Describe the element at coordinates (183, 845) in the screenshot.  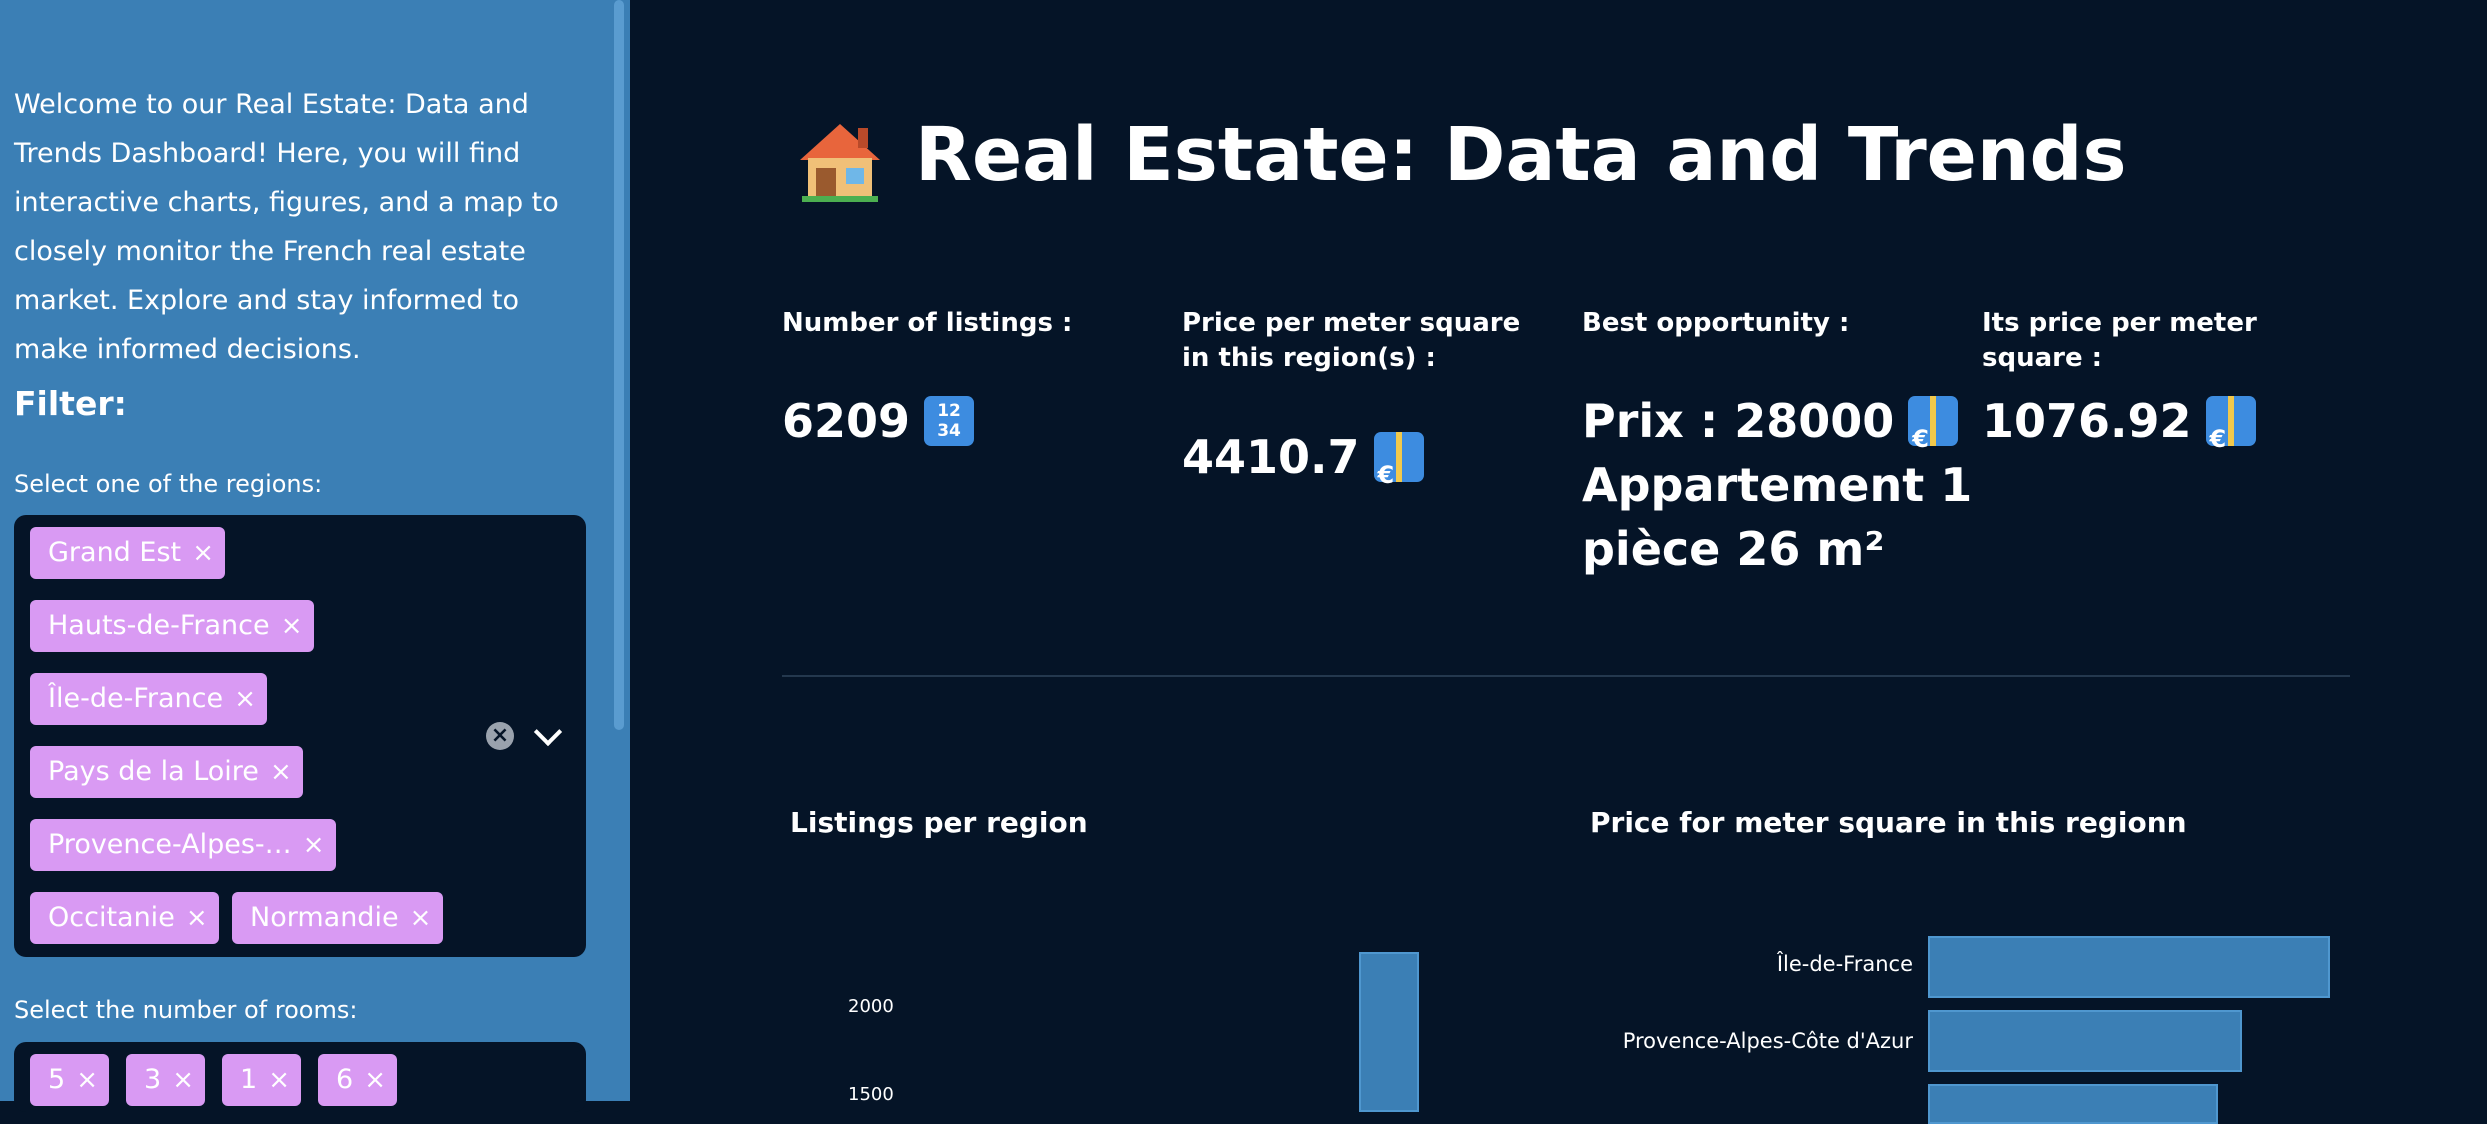
I see `region-tag: Provence-Alpes-… ×` at that location.